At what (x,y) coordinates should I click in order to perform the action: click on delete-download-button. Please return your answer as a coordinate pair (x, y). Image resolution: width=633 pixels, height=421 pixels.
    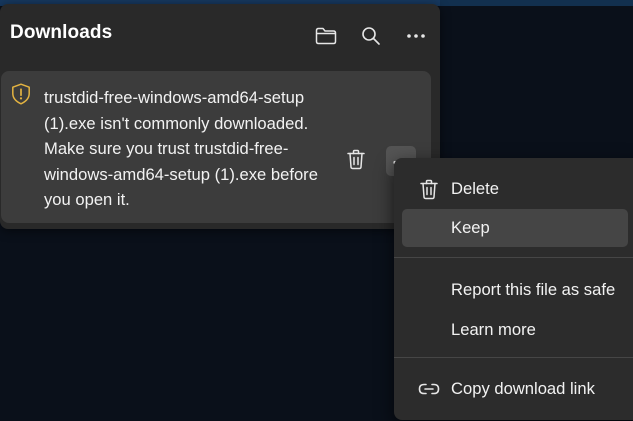
    Looking at the image, I should click on (356, 162).